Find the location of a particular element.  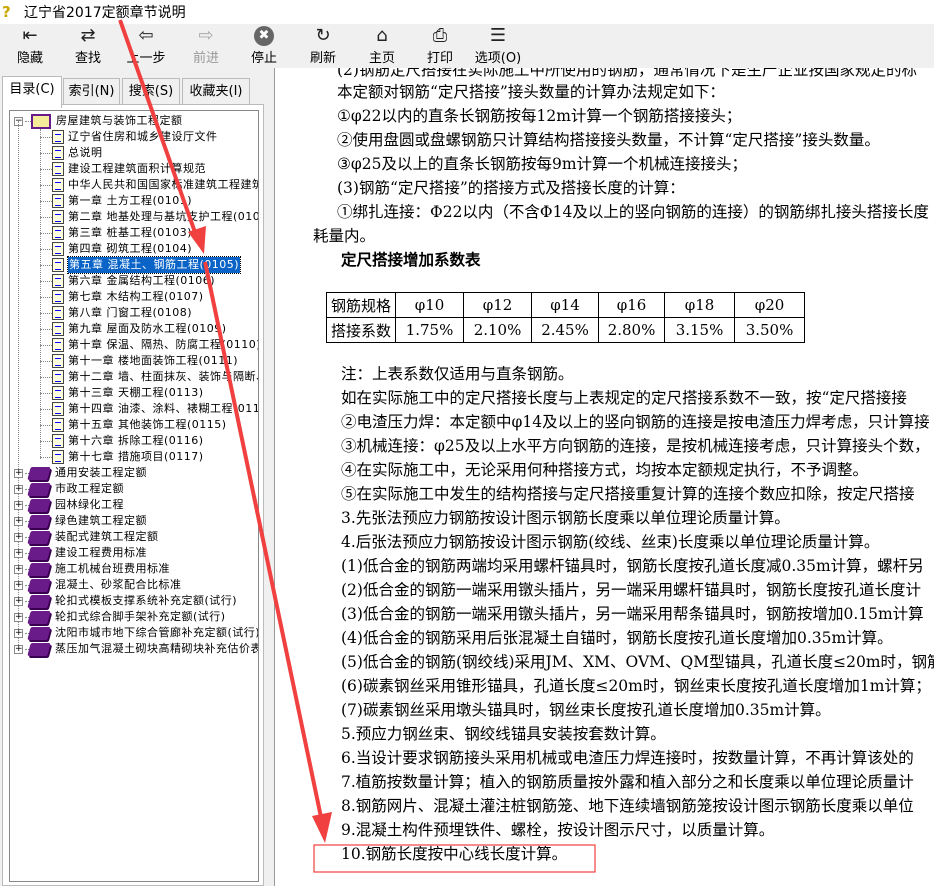

pane-splitter is located at coordinates (270, 477).